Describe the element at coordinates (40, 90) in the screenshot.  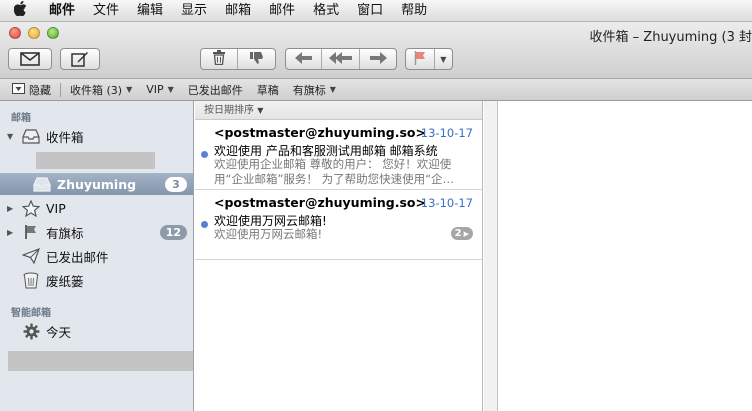
I see `hide-label: 隐藏` at that location.